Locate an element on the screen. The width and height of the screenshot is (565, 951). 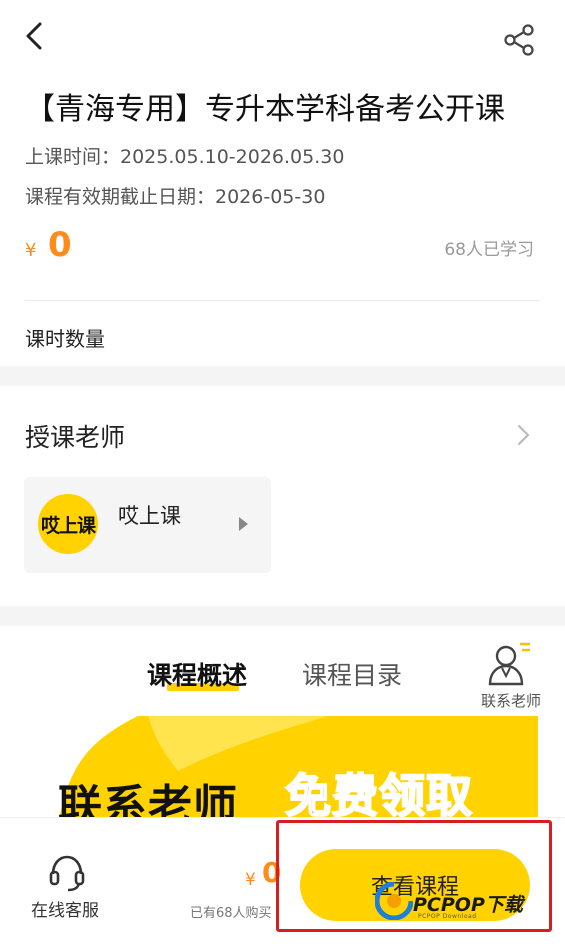
chevron-left-icon is located at coordinates (34, 36).